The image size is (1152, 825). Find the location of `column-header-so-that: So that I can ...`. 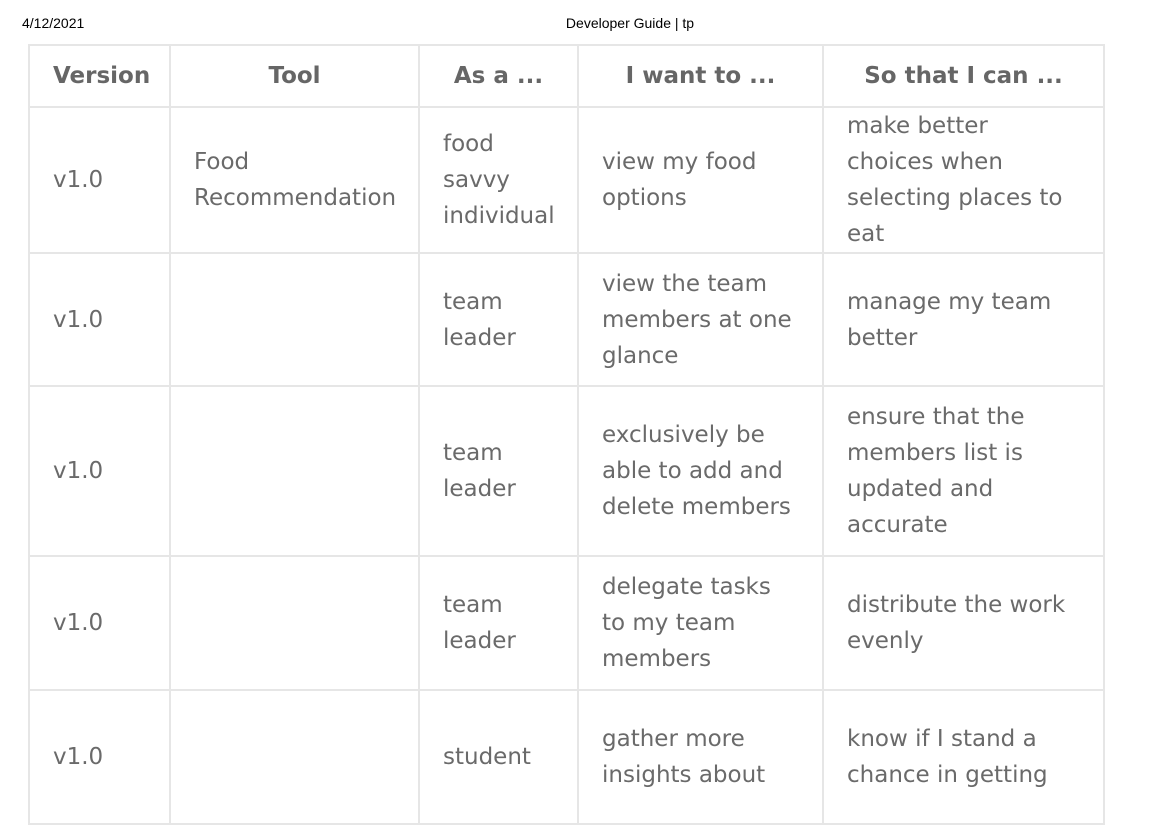

column-header-so-that: So that I can ... is located at coordinates (963, 76).